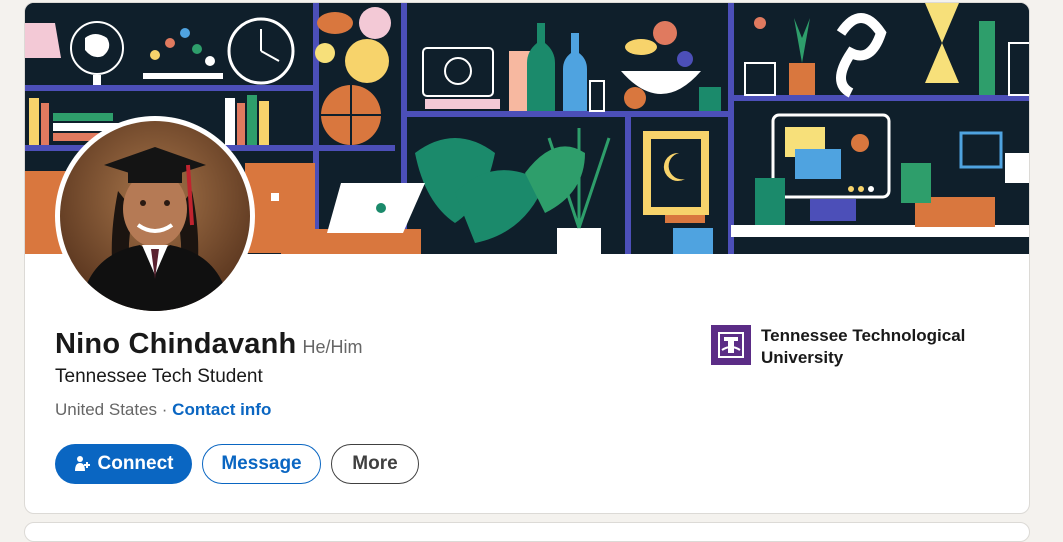  Describe the element at coordinates (106, 409) in the screenshot. I see `profile-location: United States` at that location.